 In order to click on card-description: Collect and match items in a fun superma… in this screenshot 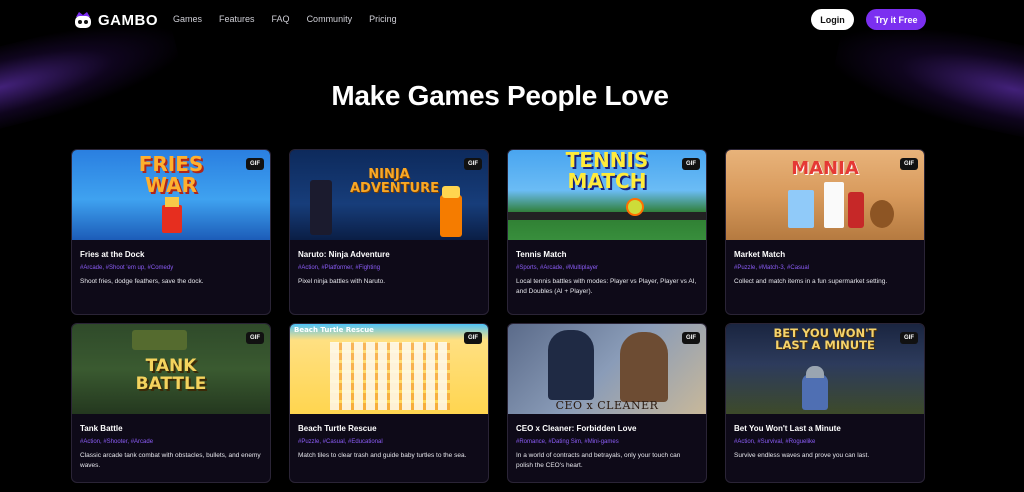, I will do `click(811, 281)`.